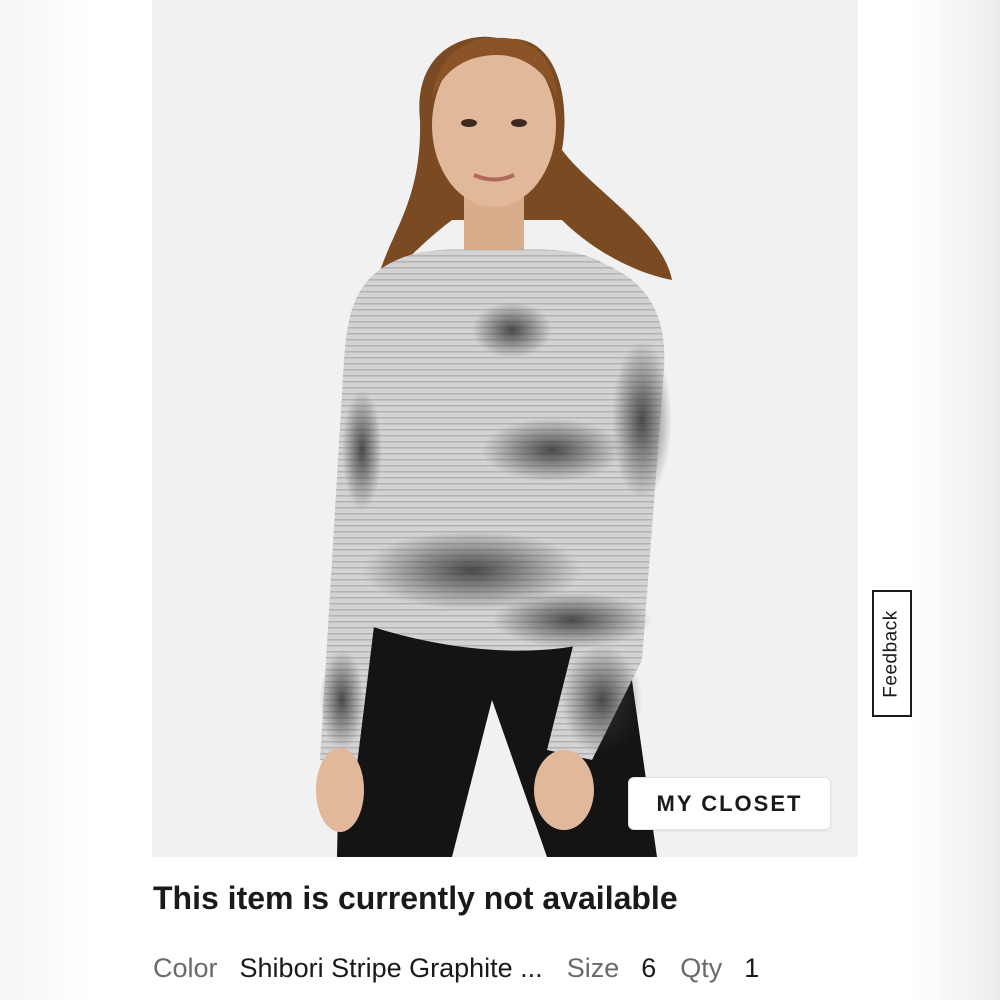  I want to click on my-closet-label: MY CLOSET, so click(729, 803).